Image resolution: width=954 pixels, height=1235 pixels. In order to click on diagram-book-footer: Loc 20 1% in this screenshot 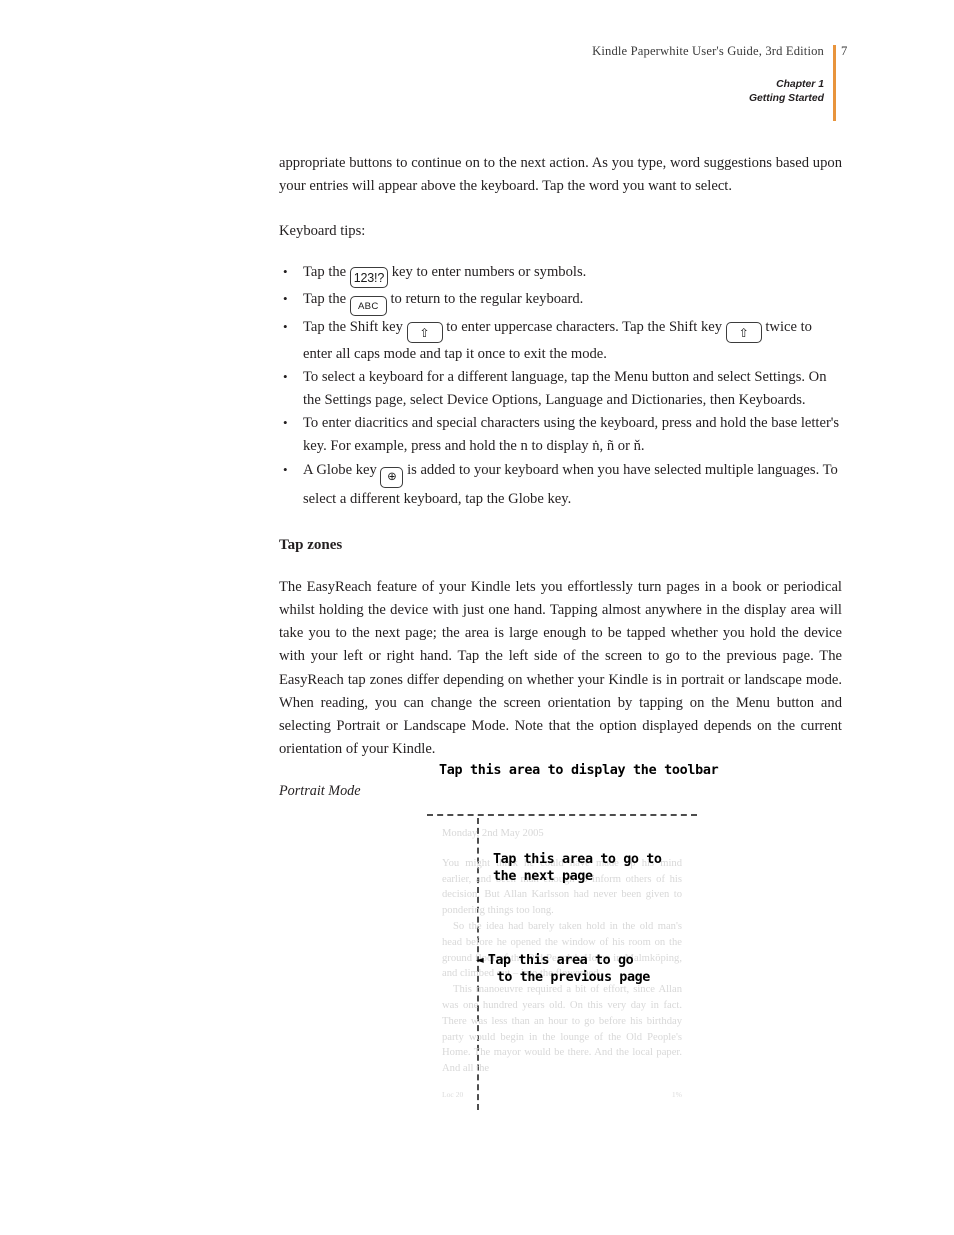, I will do `click(562, 1094)`.